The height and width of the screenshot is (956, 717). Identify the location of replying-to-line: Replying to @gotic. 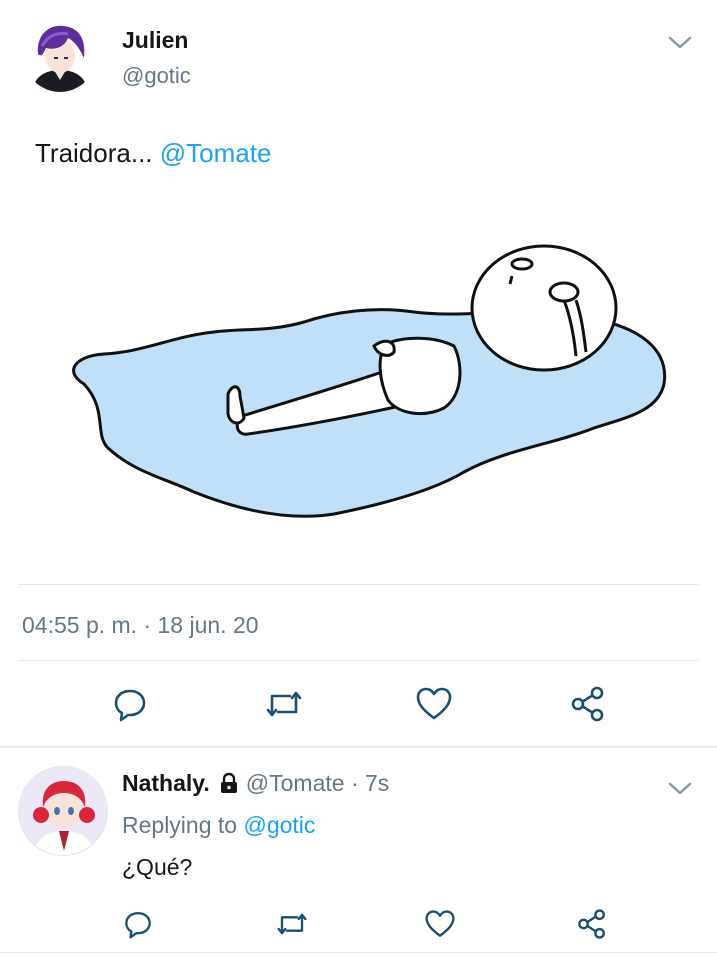
(218, 825).